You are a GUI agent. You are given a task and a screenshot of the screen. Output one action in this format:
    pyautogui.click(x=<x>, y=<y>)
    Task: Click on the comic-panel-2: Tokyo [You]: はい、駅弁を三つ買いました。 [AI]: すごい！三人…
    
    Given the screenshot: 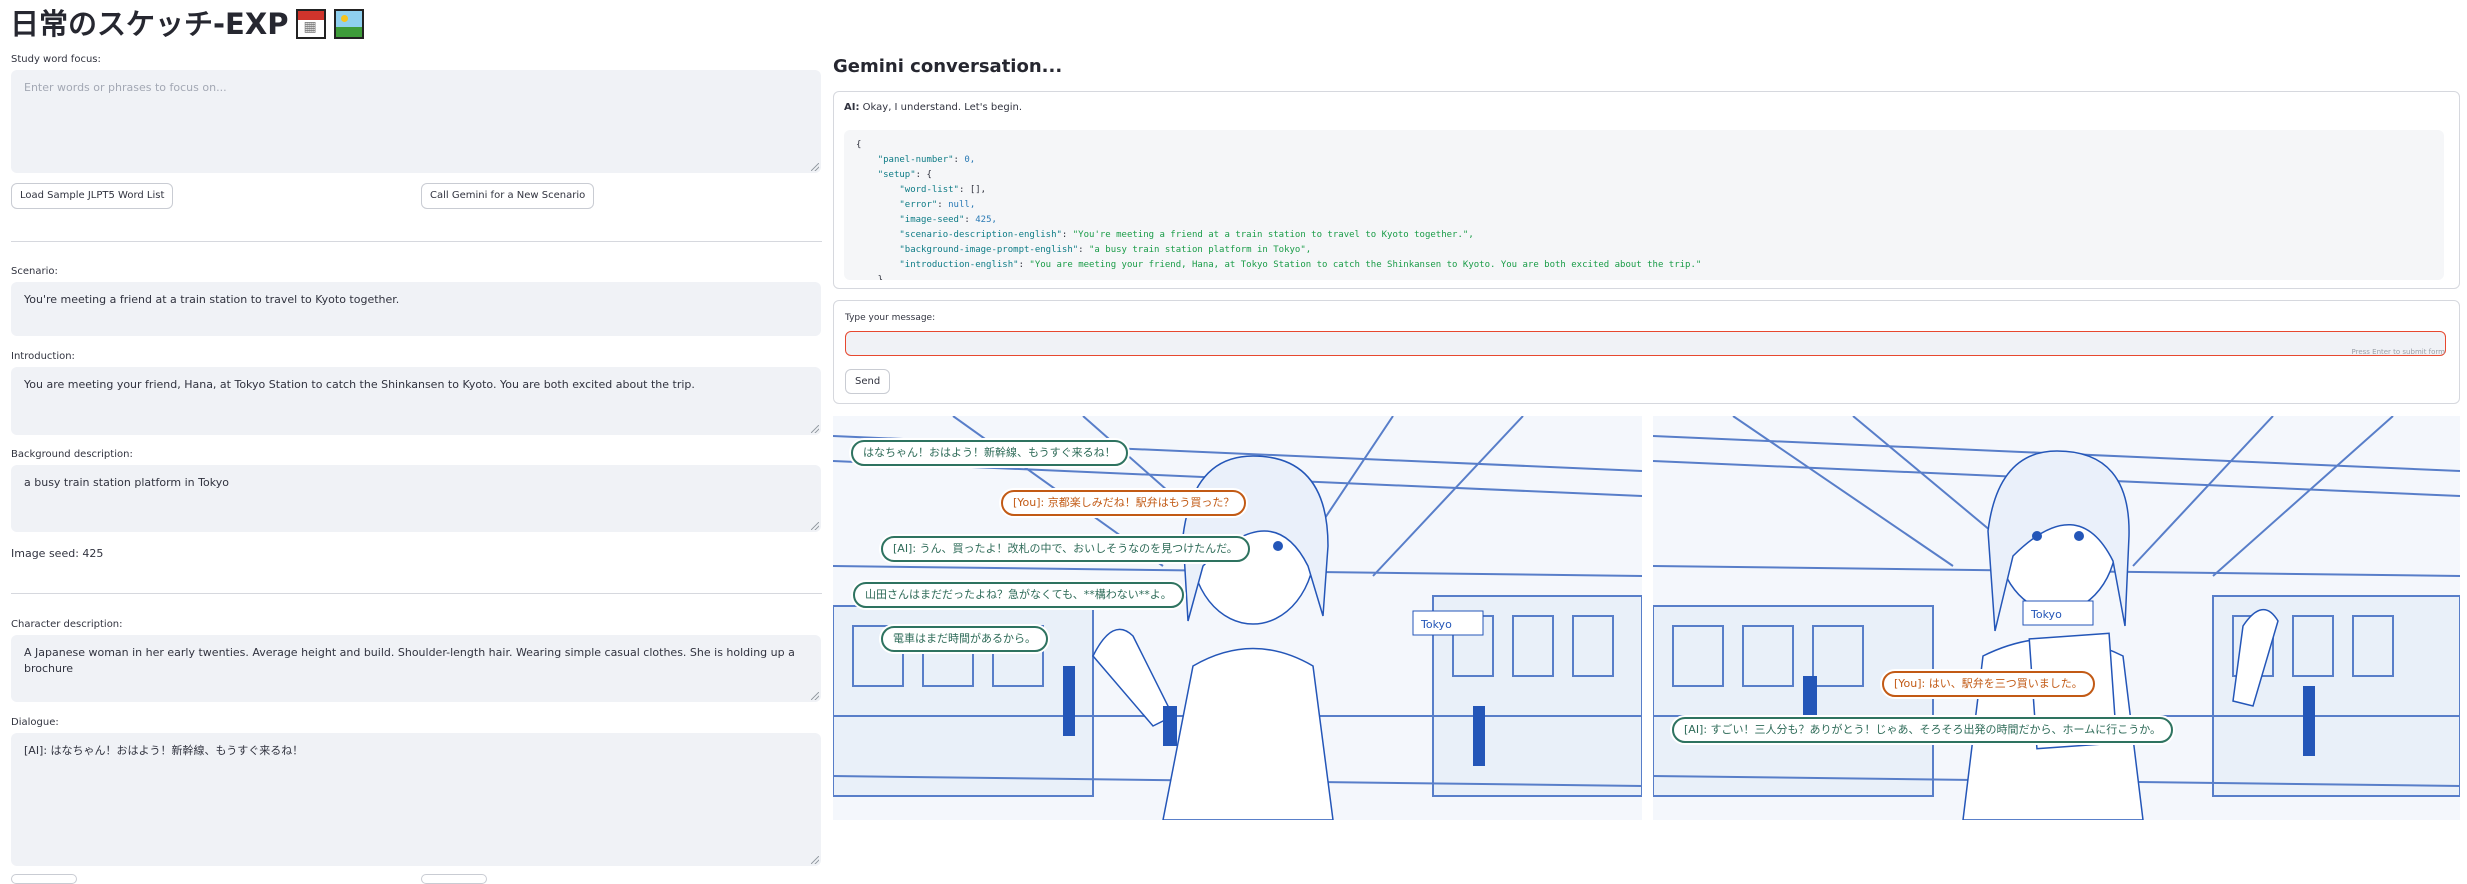 What is the action you would take?
    pyautogui.click(x=2056, y=618)
    